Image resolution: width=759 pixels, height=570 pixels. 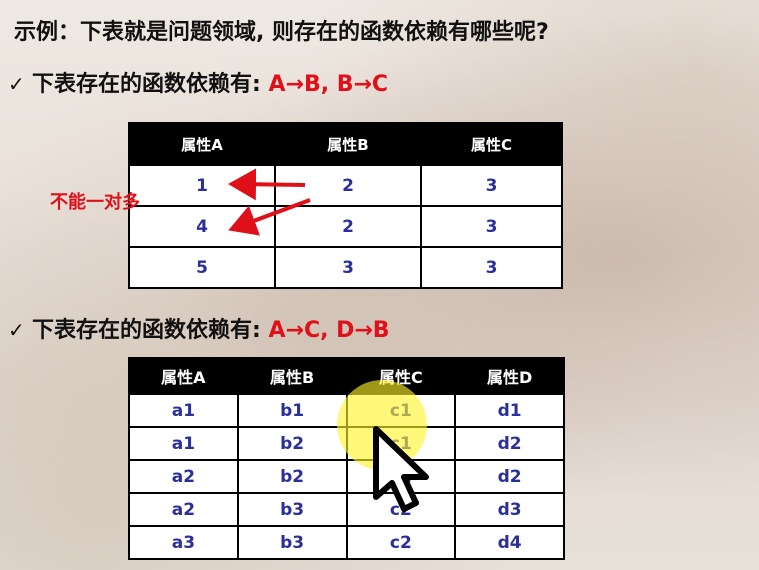 What do you see at coordinates (491, 144) in the screenshot?
I see `table-1-header-c: 属性C` at bounding box center [491, 144].